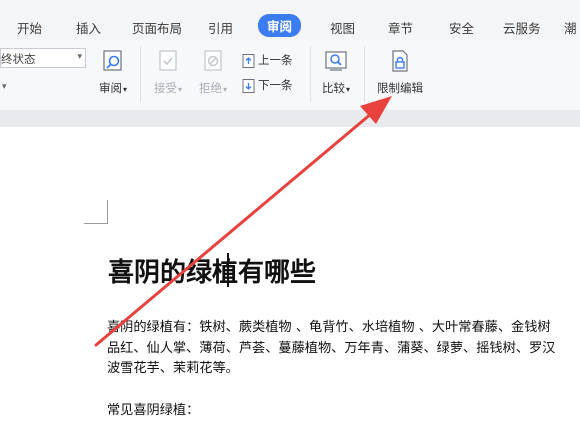 The width and height of the screenshot is (580, 421). Describe the element at coordinates (329, 328) in the screenshot. I see `paragraph-line: 喜阴的绿植有：铁树、蕨类植物 、龟背竹、水培植物 、大叶常春藤、金钱树` at that location.